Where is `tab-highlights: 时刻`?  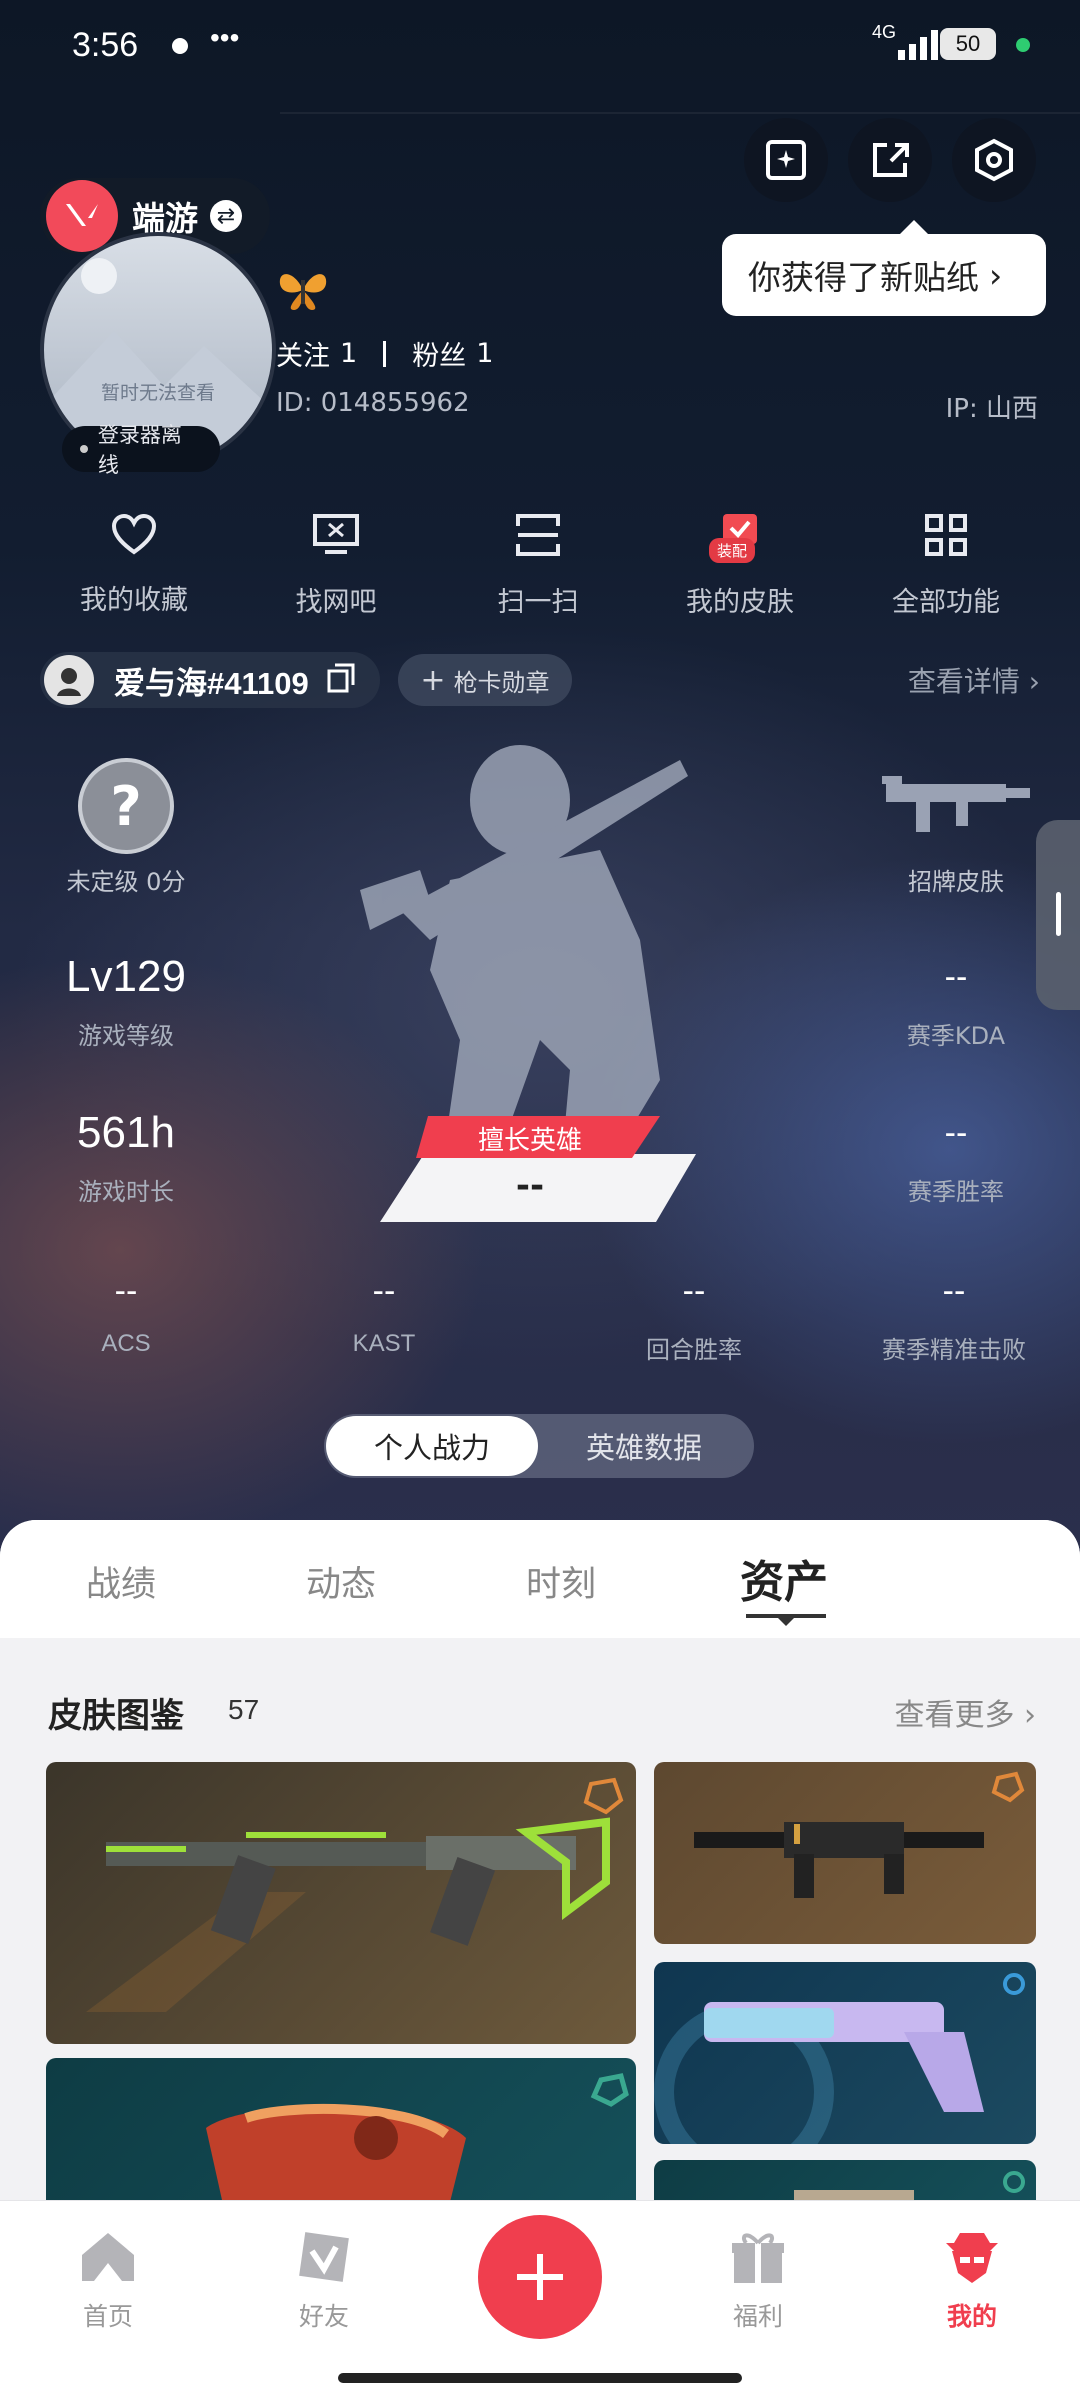
tab-highlights: 时刻 is located at coordinates (561, 1581).